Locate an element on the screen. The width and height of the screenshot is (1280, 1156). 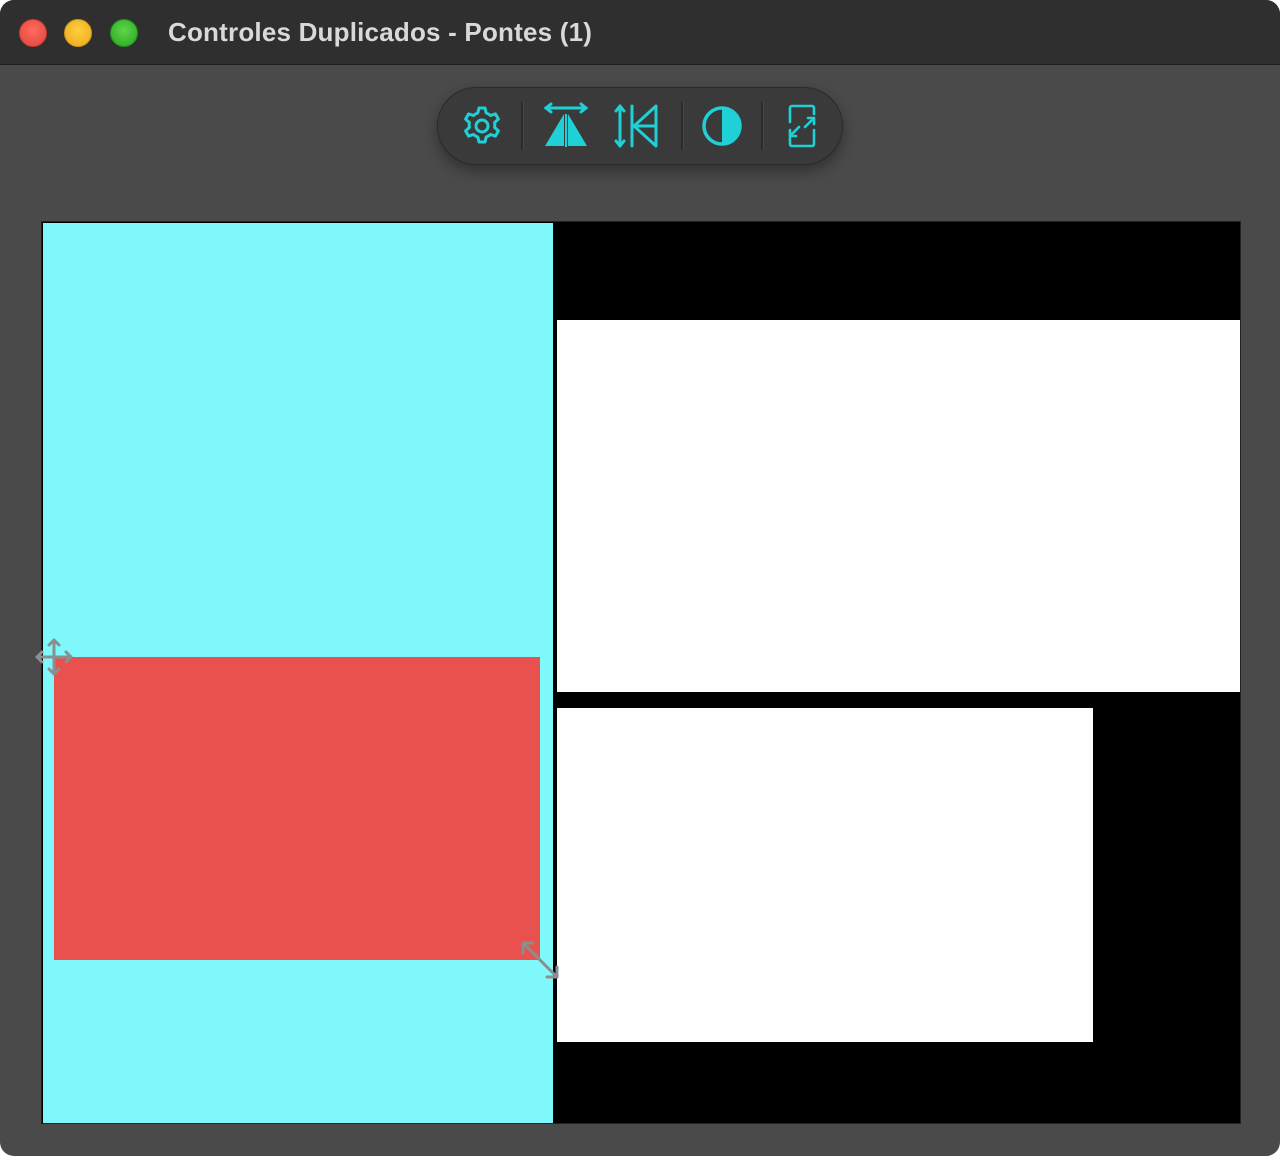
diagonal-resize-icon is located at coordinates (540, 963).